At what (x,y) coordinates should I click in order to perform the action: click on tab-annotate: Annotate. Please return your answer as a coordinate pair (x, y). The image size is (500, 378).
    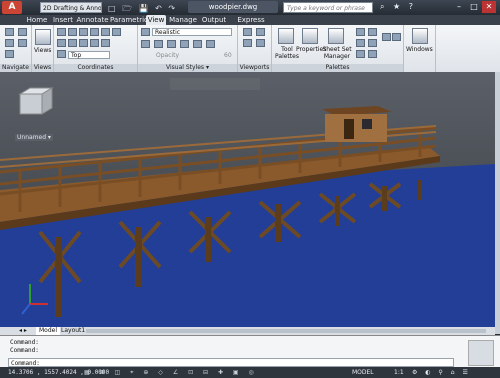
    Looking at the image, I should click on (92, 20).